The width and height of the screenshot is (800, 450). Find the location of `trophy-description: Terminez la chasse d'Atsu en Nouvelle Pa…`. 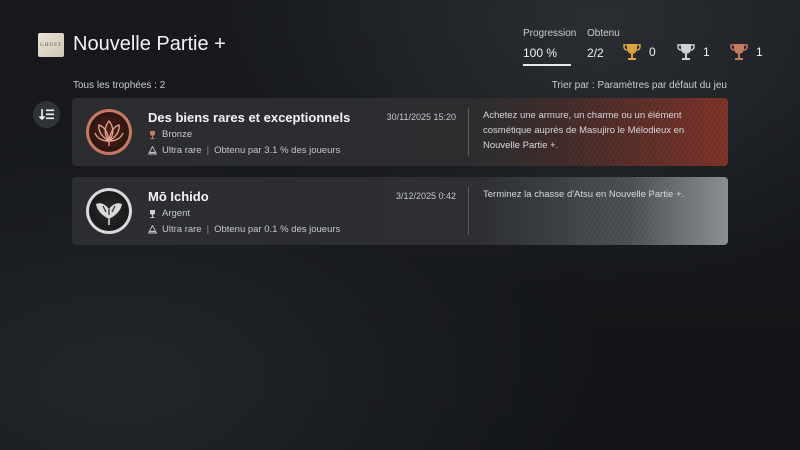

trophy-description: Terminez la chasse d'Atsu en Nouvelle Pa… is located at coordinates (584, 194).